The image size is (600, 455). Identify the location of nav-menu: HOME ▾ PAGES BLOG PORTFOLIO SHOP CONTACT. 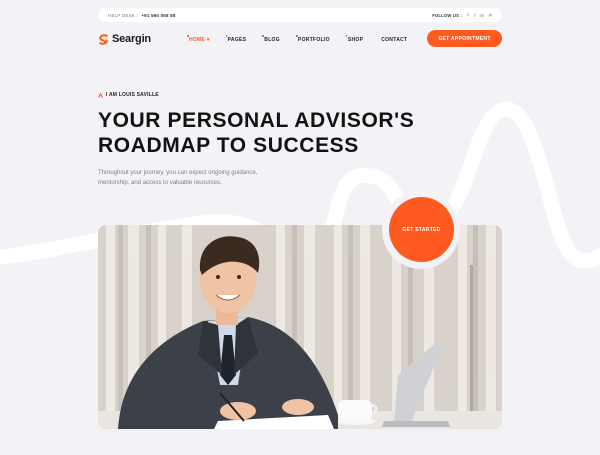
(305, 39).